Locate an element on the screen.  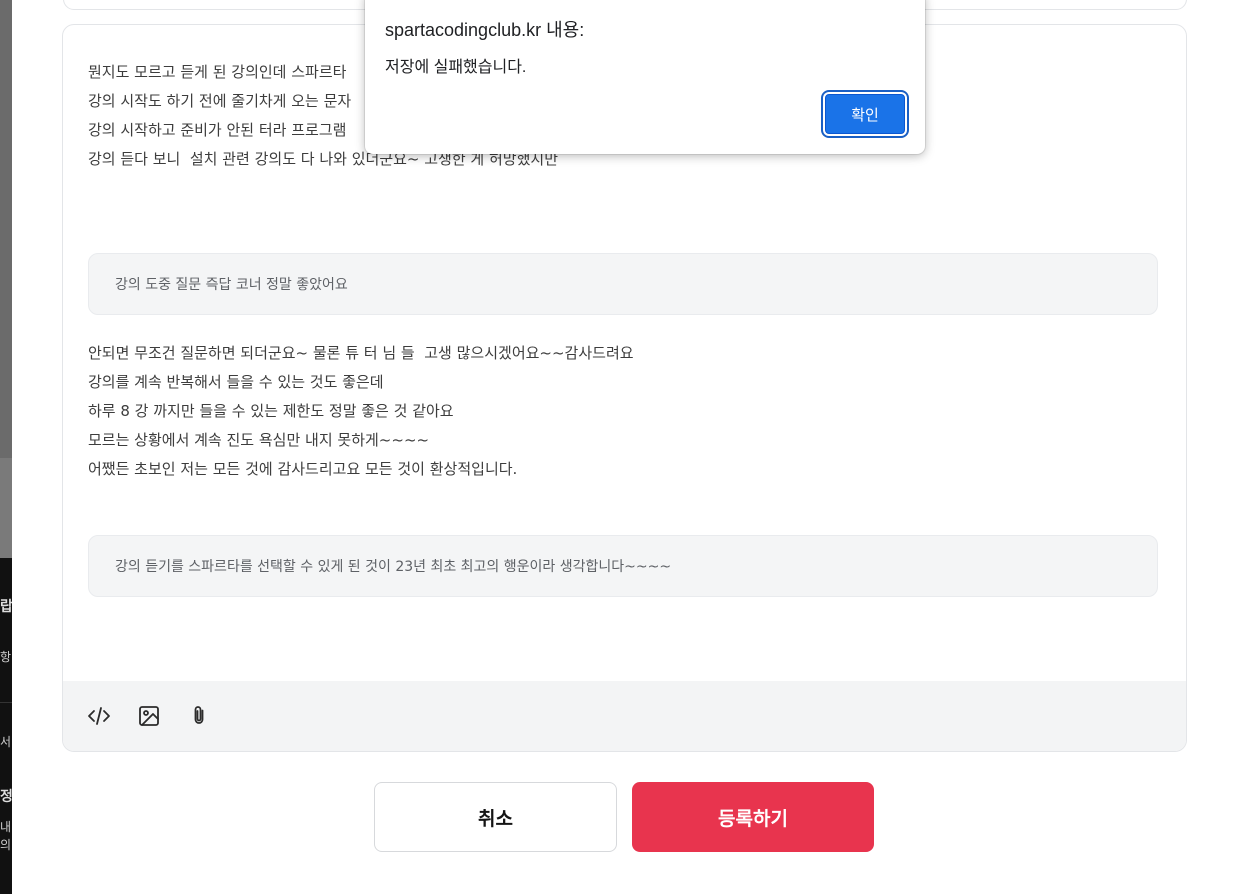
image-icon is located at coordinates (149, 716).